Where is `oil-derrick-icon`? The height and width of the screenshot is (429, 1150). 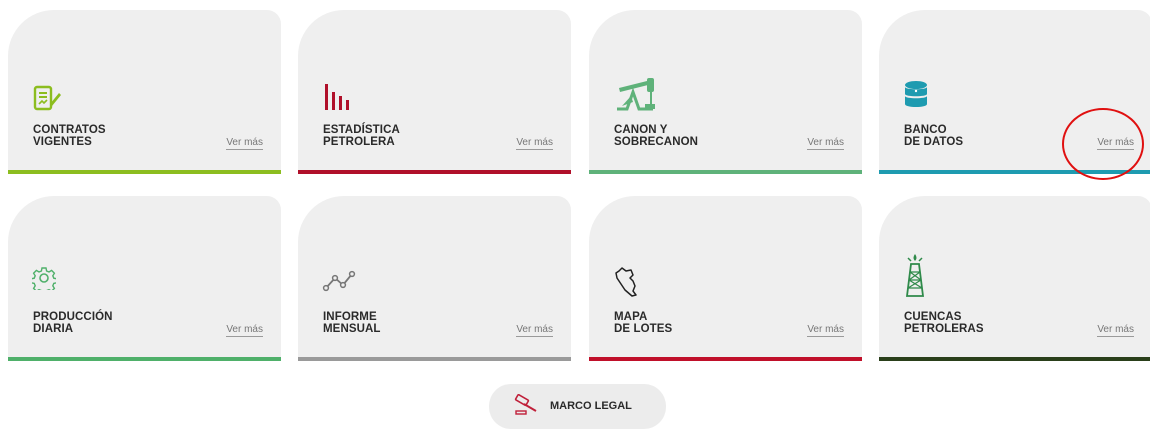
oil-derrick-icon is located at coordinates (915, 275).